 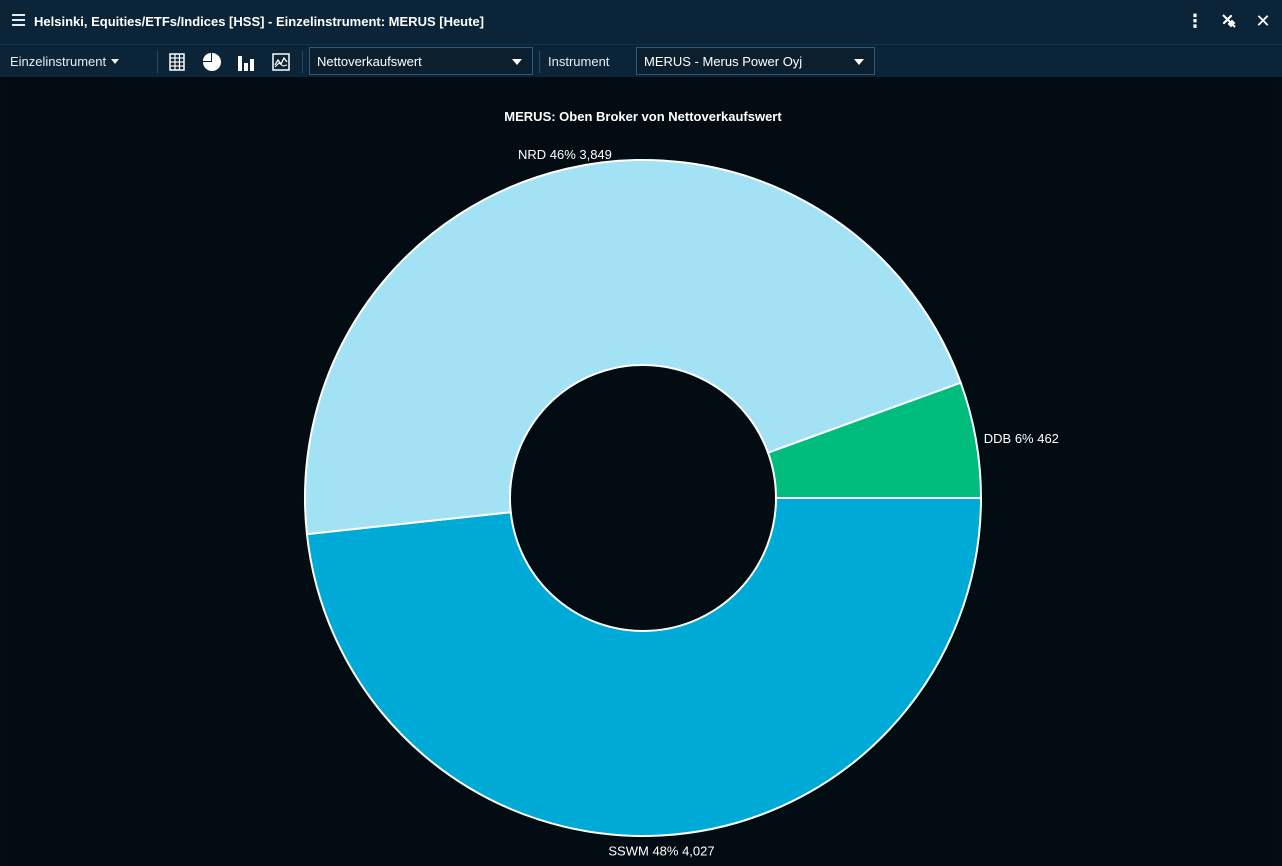 I want to click on unlink-icon, so click(x=1229, y=21).